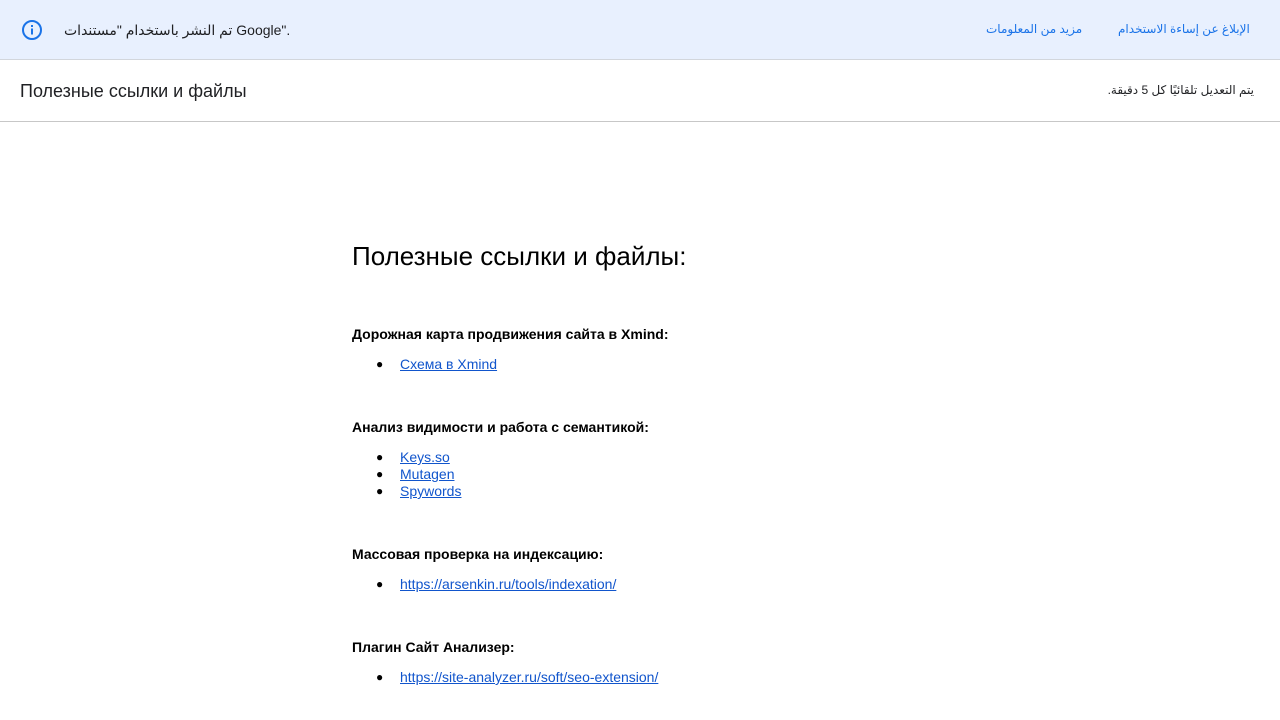 This screenshot has height=720, width=1280. What do you see at coordinates (478, 554) in the screenshot?
I see `section-title: Массовая проверка на индексацию:` at bounding box center [478, 554].